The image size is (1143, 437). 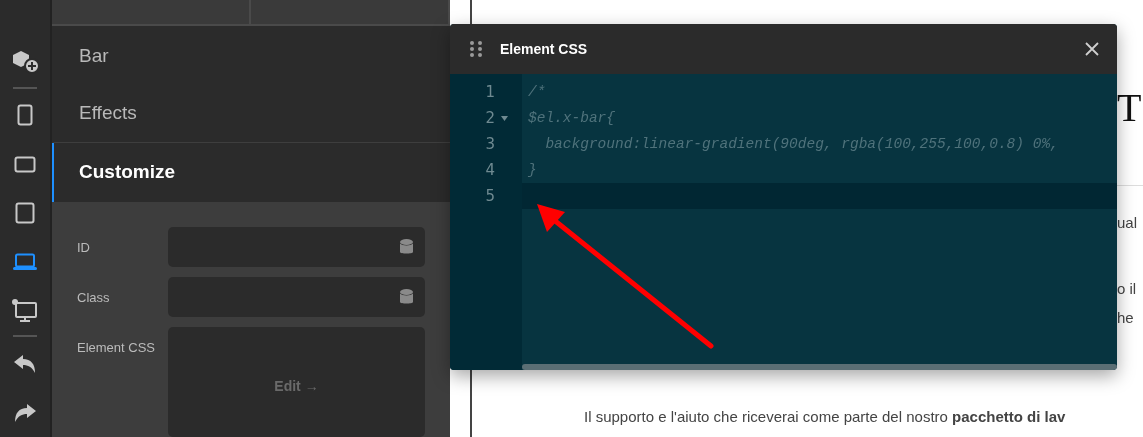 I want to click on phone-icon, so click(x=25, y=115).